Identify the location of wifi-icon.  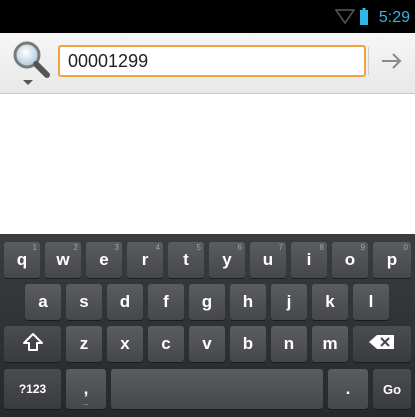
(345, 19).